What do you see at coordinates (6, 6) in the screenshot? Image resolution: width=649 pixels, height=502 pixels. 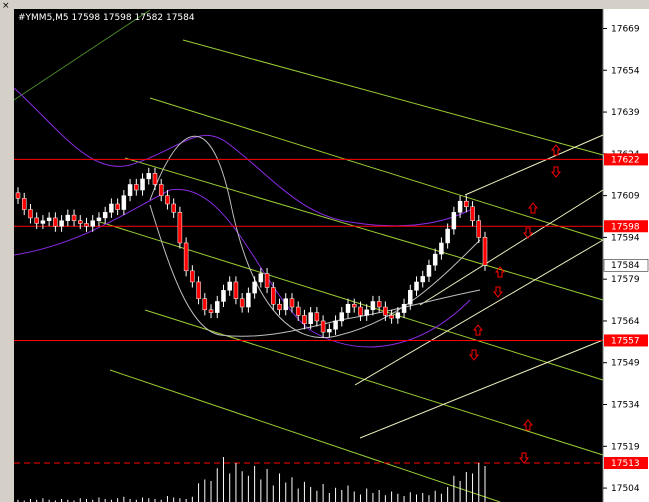 I see `window-close-button: ×` at bounding box center [6, 6].